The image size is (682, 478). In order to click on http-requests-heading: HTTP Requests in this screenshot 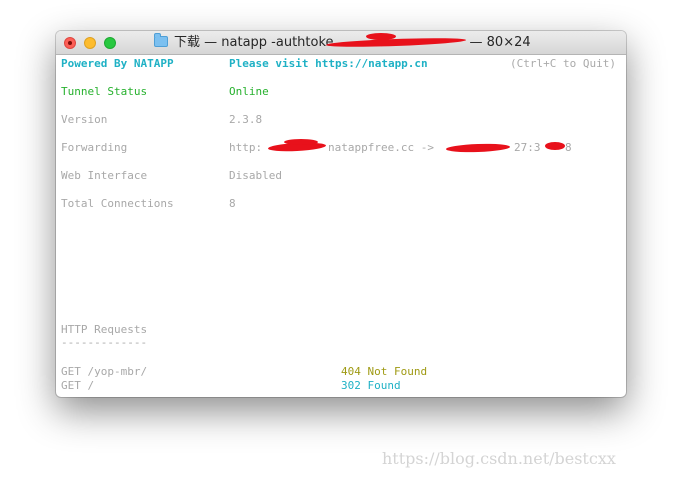, I will do `click(104, 329)`.